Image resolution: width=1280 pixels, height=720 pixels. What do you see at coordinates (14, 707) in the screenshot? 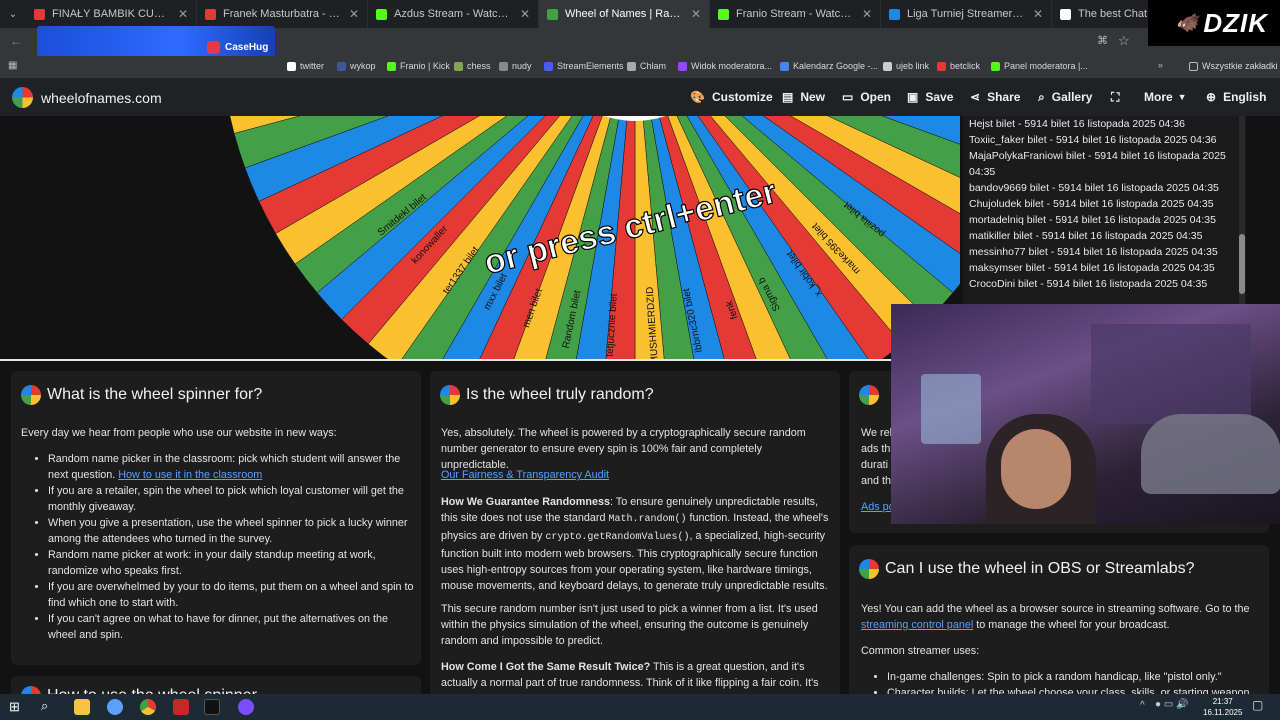
I see `start-icon: ⊞` at bounding box center [14, 707].